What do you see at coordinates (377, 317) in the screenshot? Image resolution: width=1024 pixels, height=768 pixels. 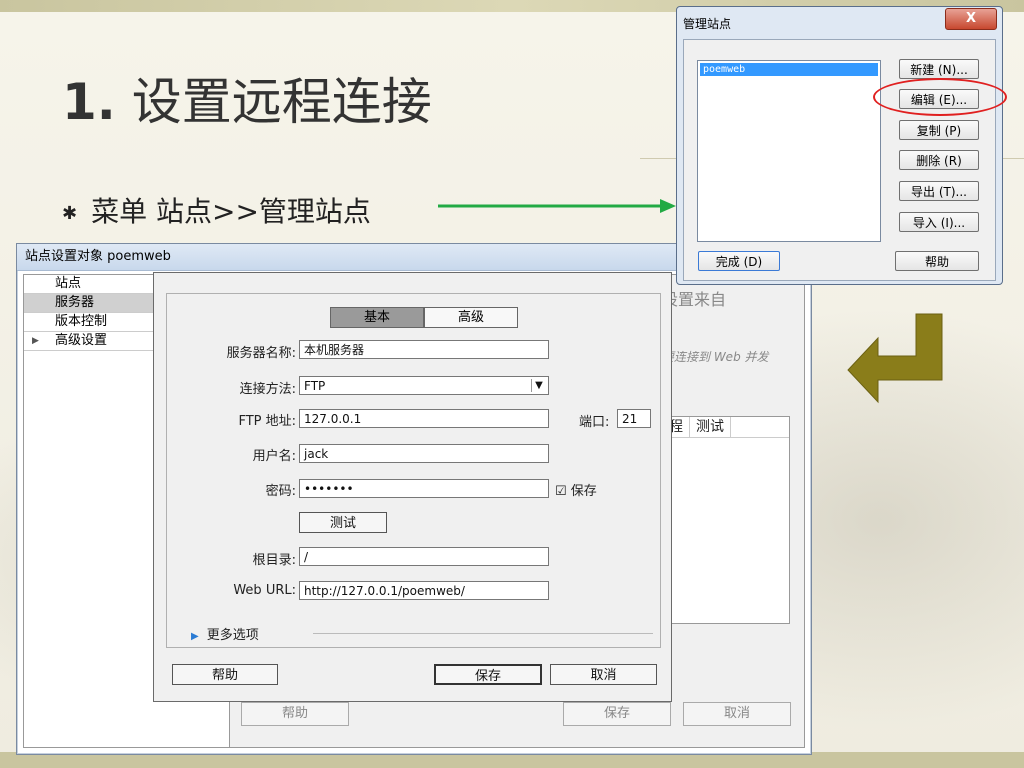 I see `tab-basic: 基本` at bounding box center [377, 317].